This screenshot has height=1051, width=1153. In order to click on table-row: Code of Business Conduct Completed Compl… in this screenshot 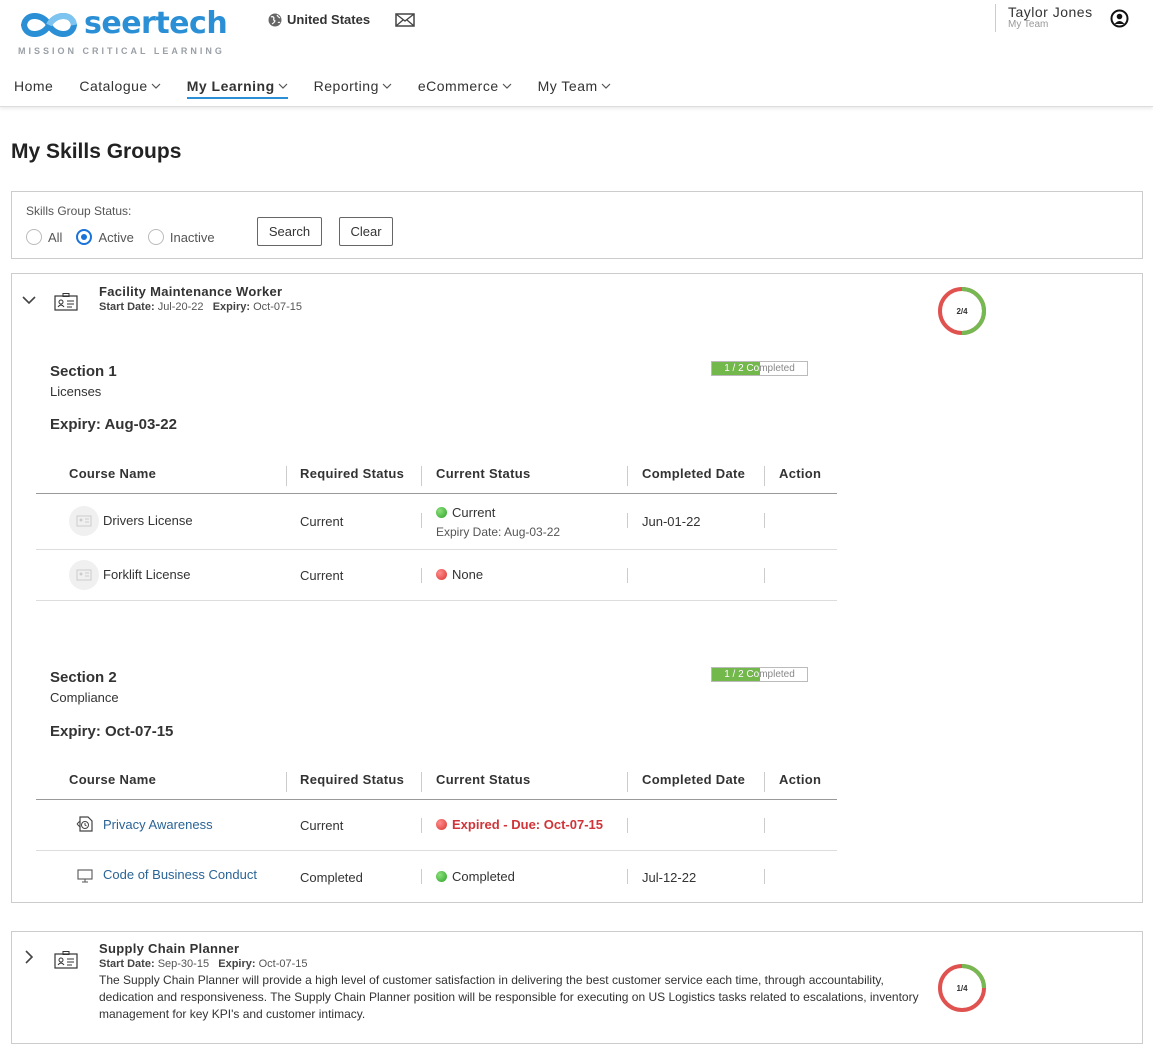, I will do `click(436, 876)`.